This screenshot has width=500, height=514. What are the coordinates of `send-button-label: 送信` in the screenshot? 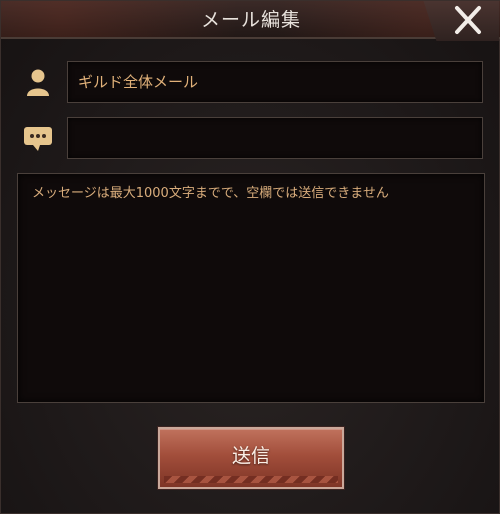 It's located at (250, 456).